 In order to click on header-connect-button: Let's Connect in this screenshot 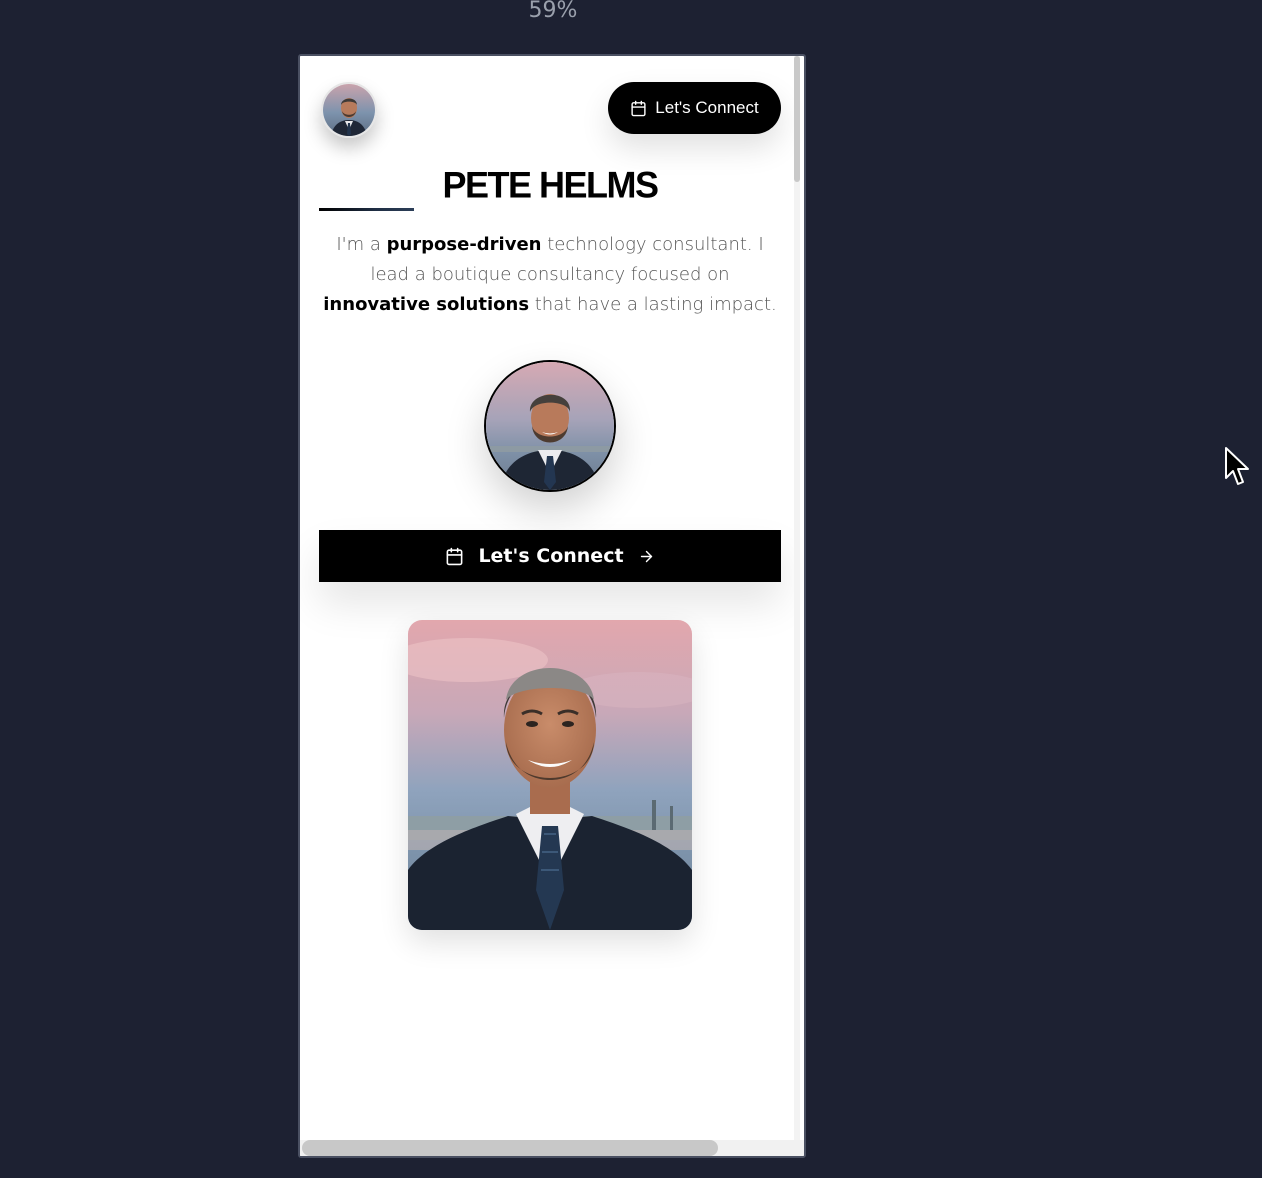, I will do `click(694, 108)`.